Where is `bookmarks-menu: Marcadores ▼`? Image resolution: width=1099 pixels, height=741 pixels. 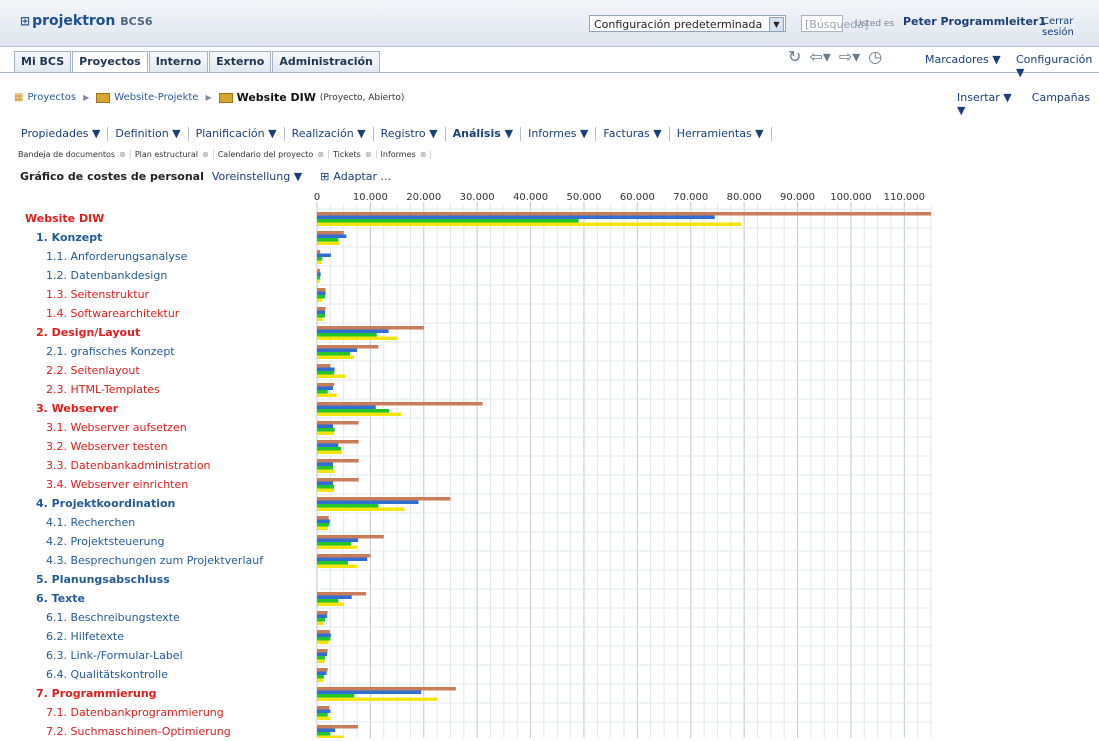 bookmarks-menu: Marcadores ▼ is located at coordinates (963, 59).